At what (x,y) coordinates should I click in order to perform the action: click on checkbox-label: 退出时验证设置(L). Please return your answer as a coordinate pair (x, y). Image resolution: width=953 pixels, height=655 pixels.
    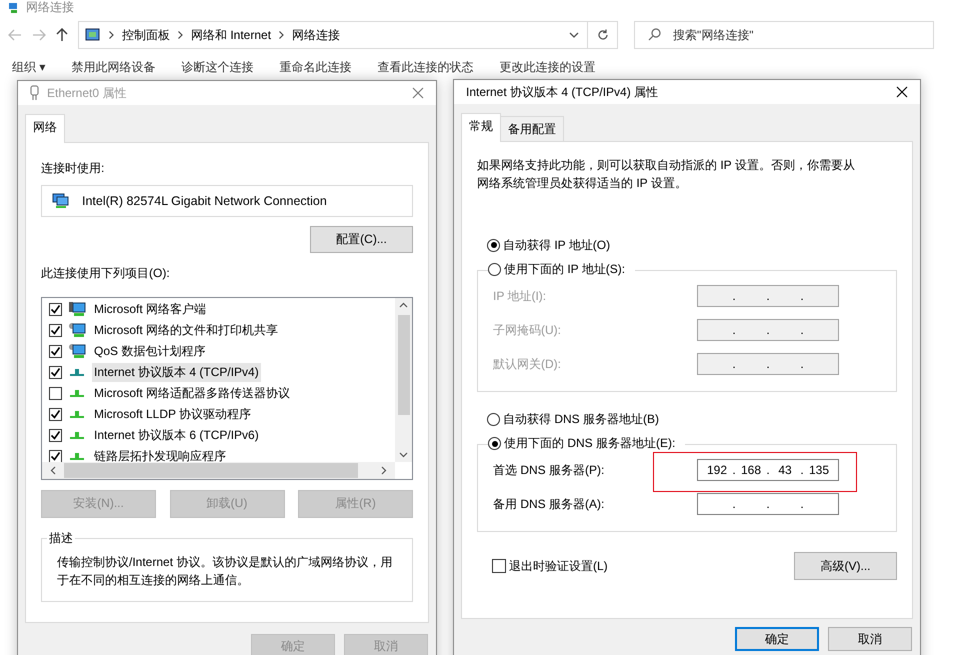
    Looking at the image, I should click on (558, 566).